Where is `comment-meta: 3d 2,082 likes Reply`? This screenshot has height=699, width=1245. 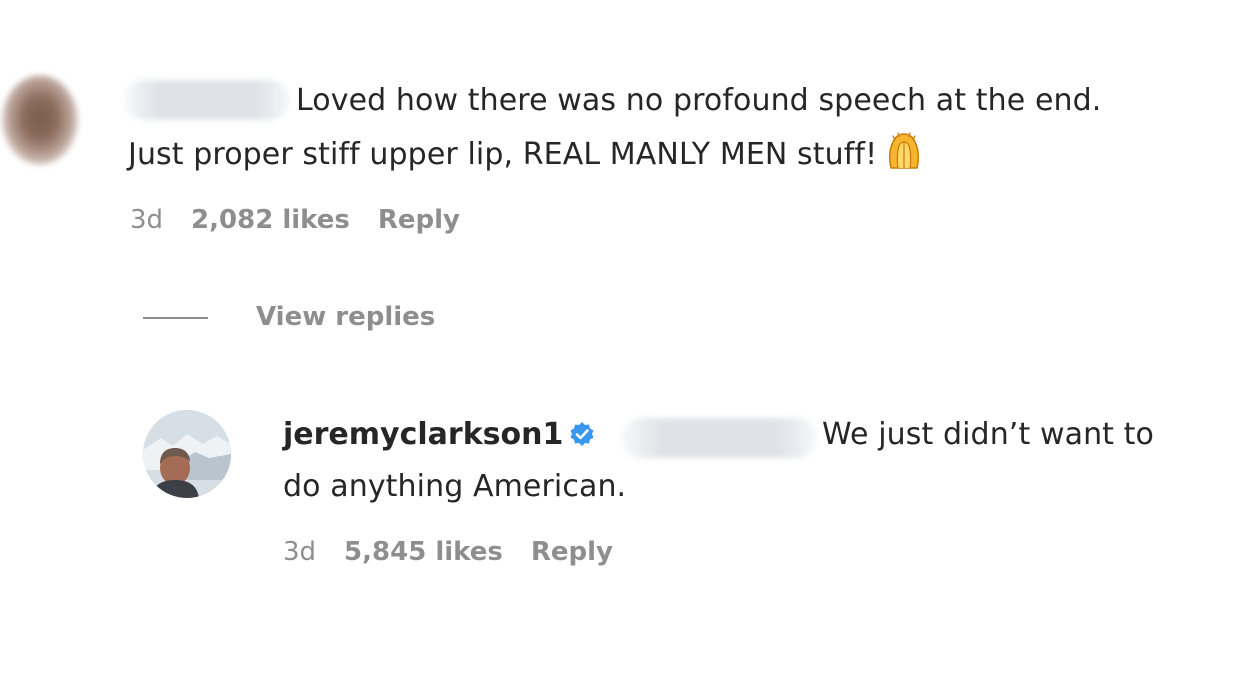 comment-meta: 3d 2,082 likes Reply is located at coordinates (309, 220).